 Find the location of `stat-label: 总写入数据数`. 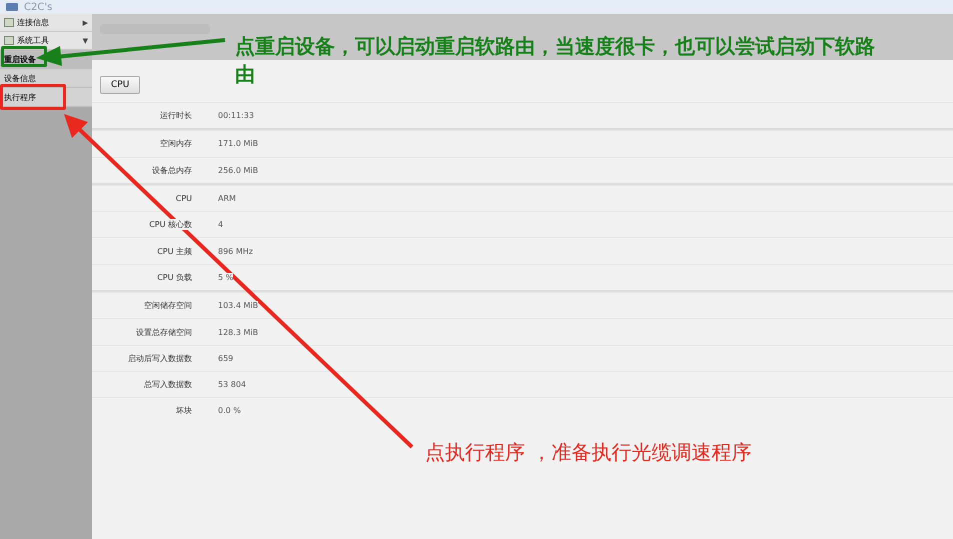

stat-label: 总写入数据数 is located at coordinates (168, 384).